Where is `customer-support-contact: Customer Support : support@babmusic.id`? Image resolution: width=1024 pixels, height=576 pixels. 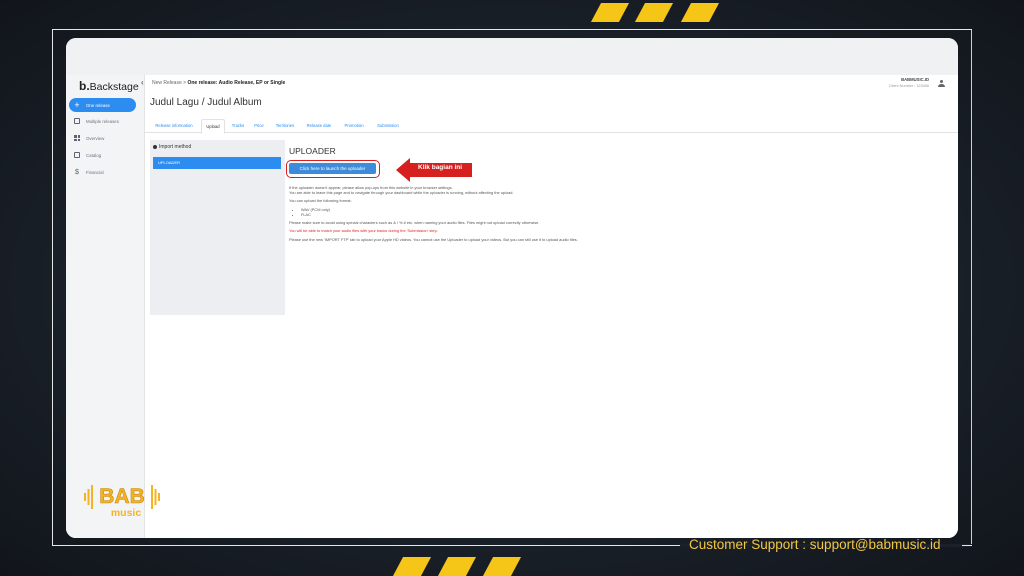 customer-support-contact: Customer Support : support@babmusic.id is located at coordinates (815, 544).